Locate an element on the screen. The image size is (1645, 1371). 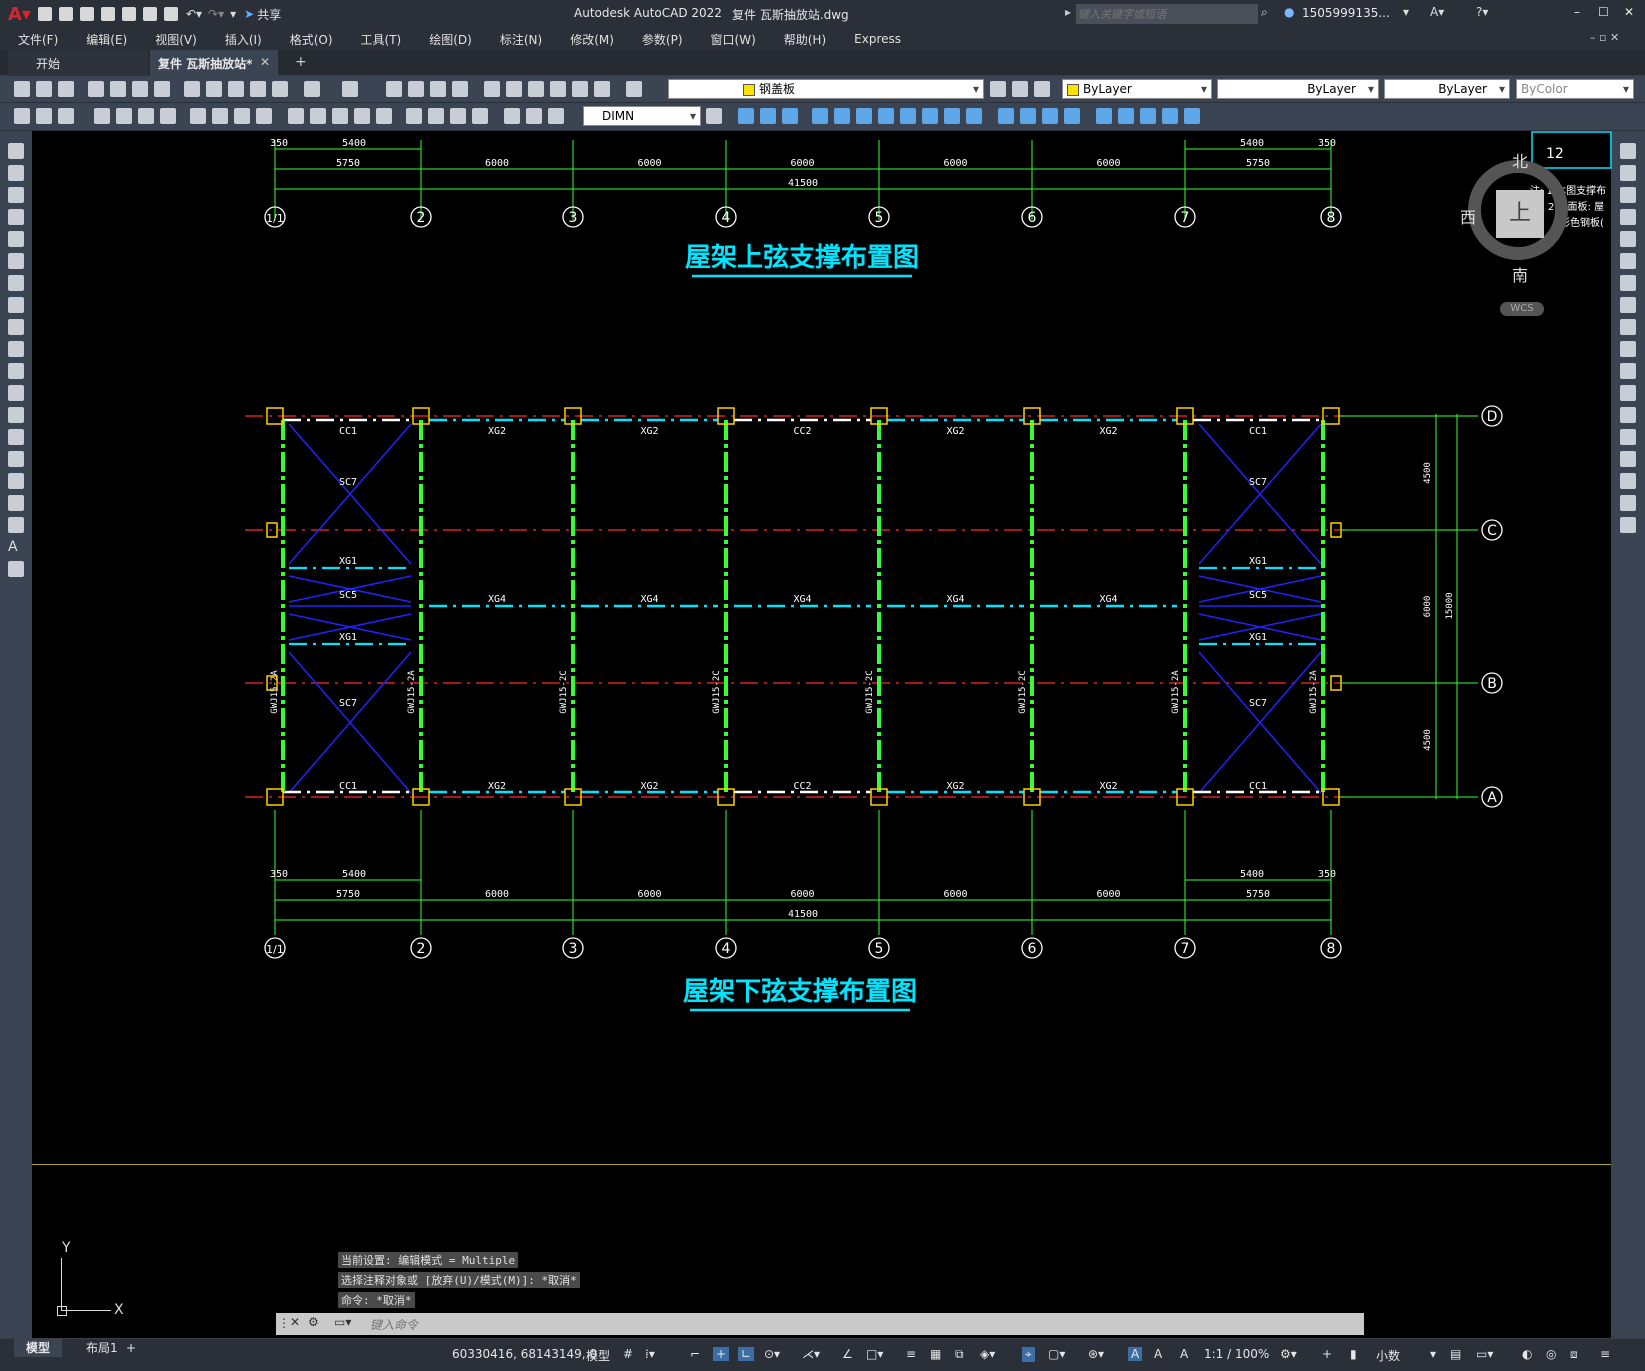
extend-icon is located at coordinates (1628, 371).